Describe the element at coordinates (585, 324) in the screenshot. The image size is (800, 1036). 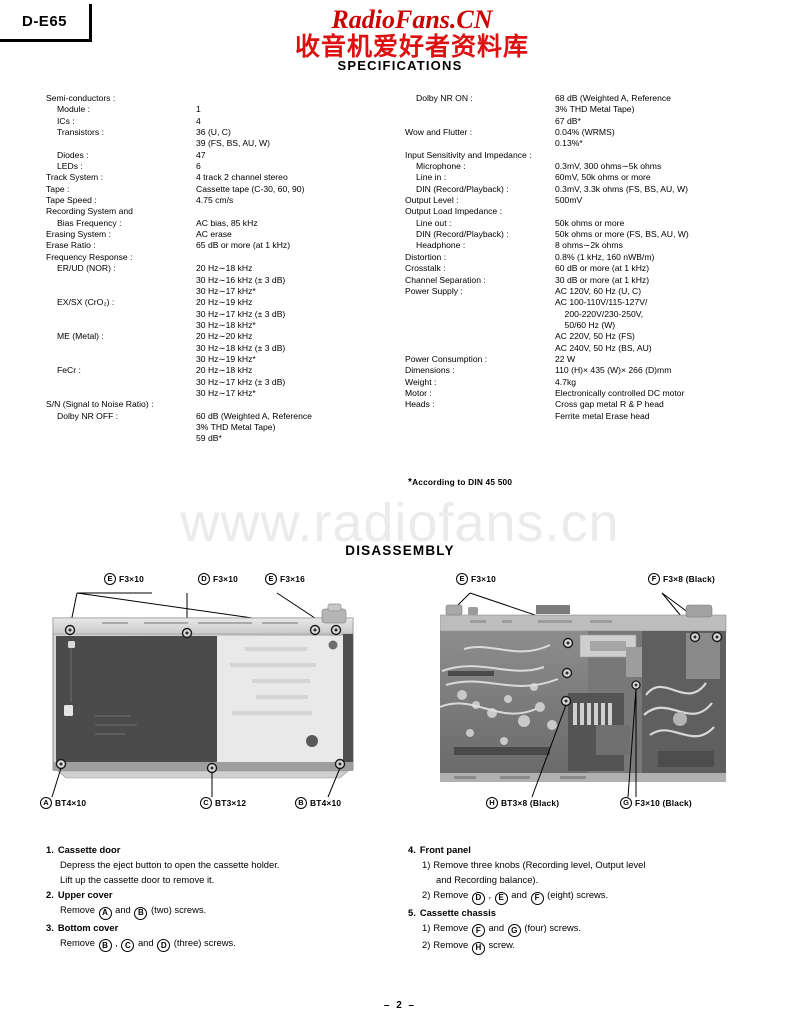
I see `spec-value: 50/60 Hz (W)` at that location.